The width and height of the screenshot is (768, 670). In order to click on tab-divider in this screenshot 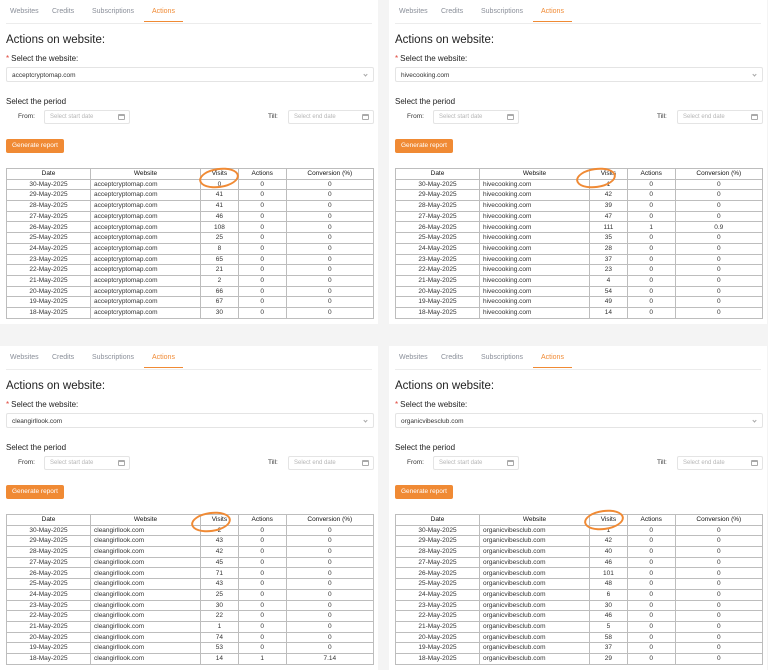, I will do `click(189, 23)`.